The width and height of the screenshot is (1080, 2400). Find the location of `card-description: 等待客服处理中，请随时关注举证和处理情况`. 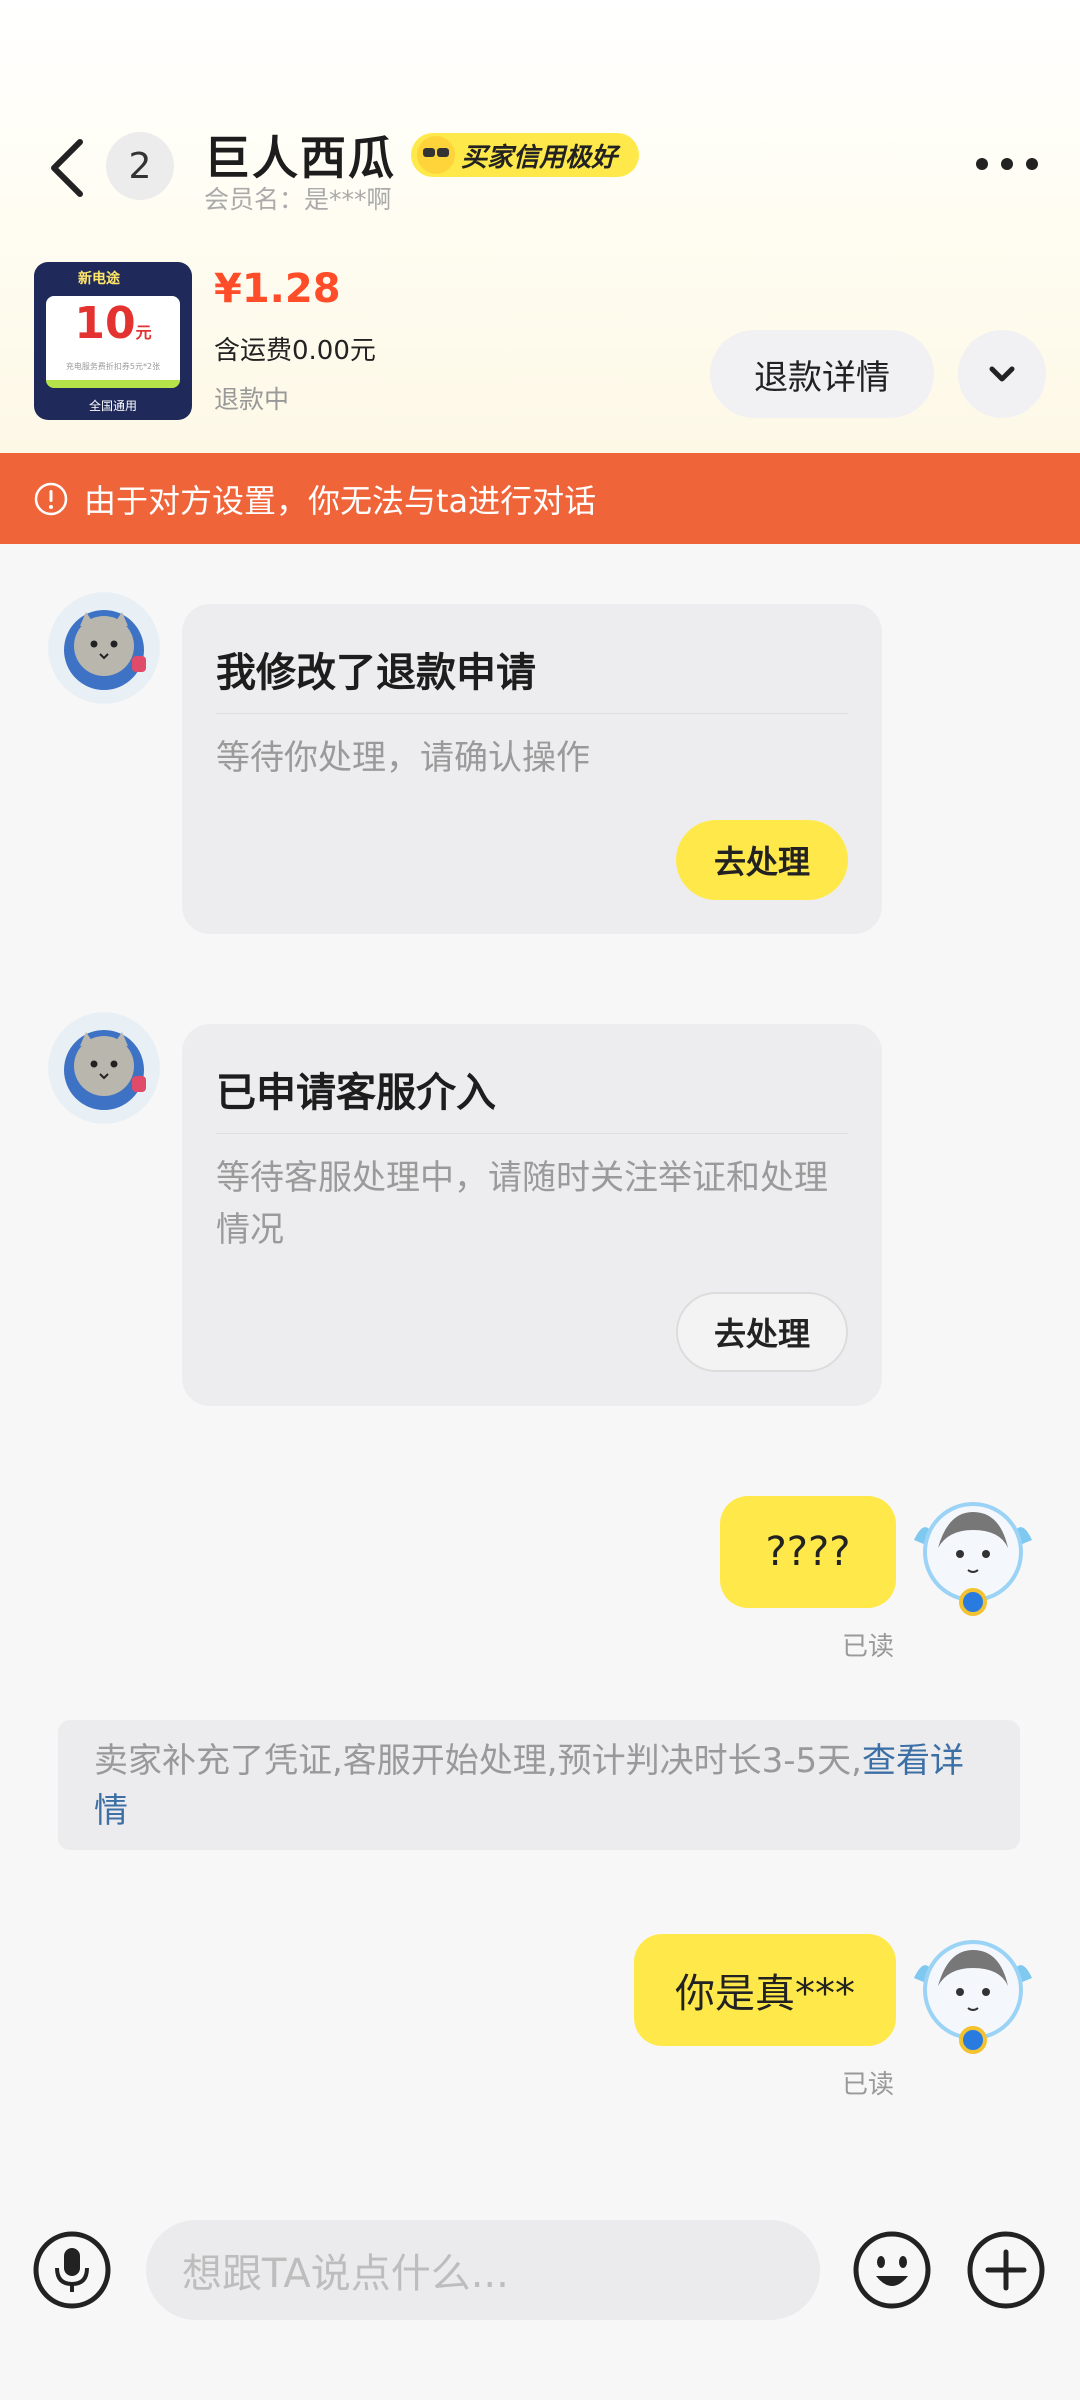

card-description: 等待客服处理中，请随时关注举证和处理情况 is located at coordinates (522, 1204).